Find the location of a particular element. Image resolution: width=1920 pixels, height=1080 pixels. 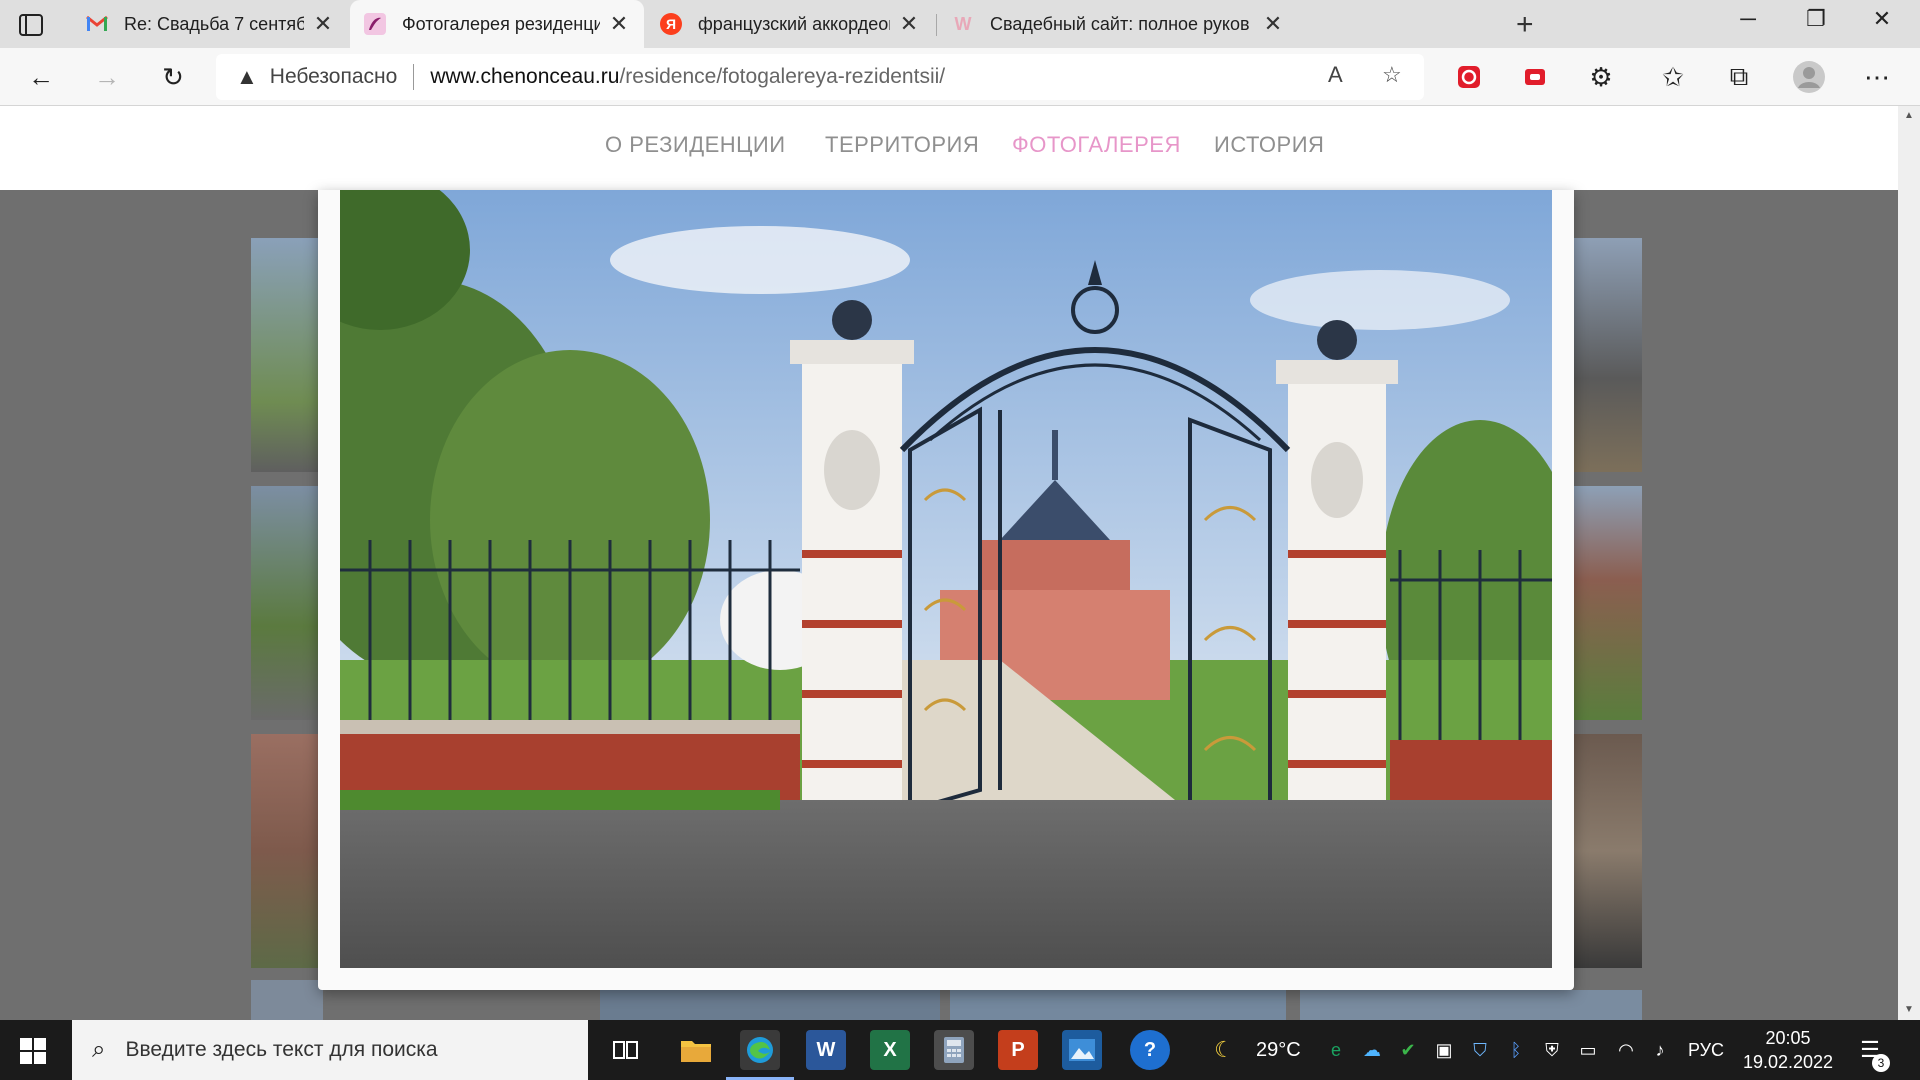

restore-icon: ❐ is located at coordinates (1816, 19).